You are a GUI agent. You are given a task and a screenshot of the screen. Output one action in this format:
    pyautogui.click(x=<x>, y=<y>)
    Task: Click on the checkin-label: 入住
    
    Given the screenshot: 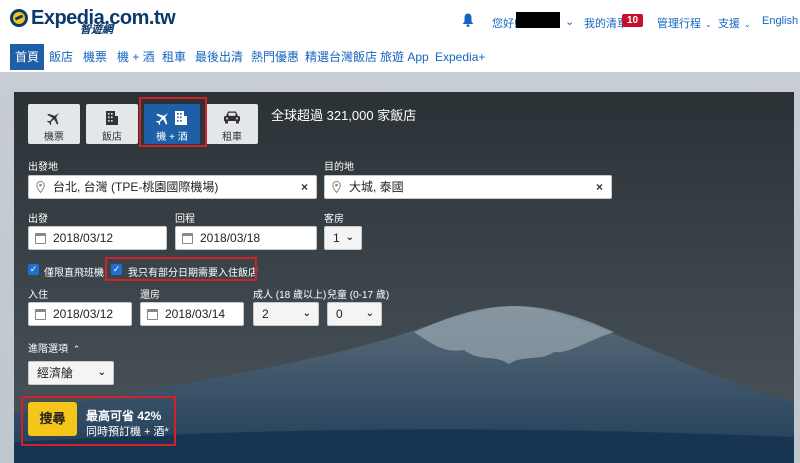 What is the action you would take?
    pyautogui.click(x=38, y=295)
    